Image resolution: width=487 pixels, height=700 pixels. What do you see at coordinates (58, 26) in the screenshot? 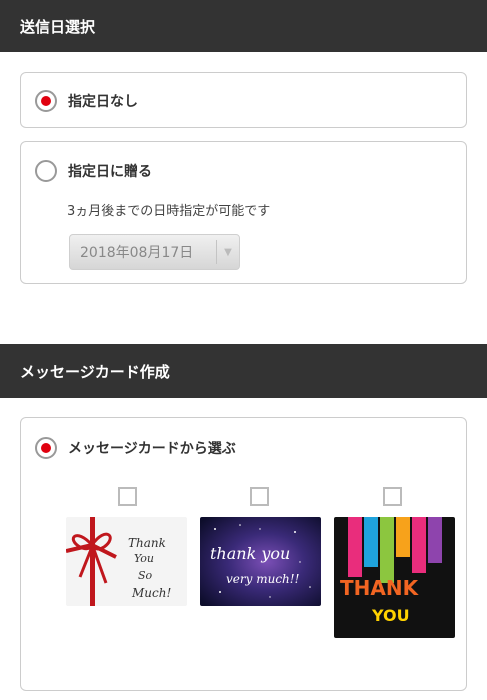
I see `send-date-title: 送信日選択` at bounding box center [58, 26].